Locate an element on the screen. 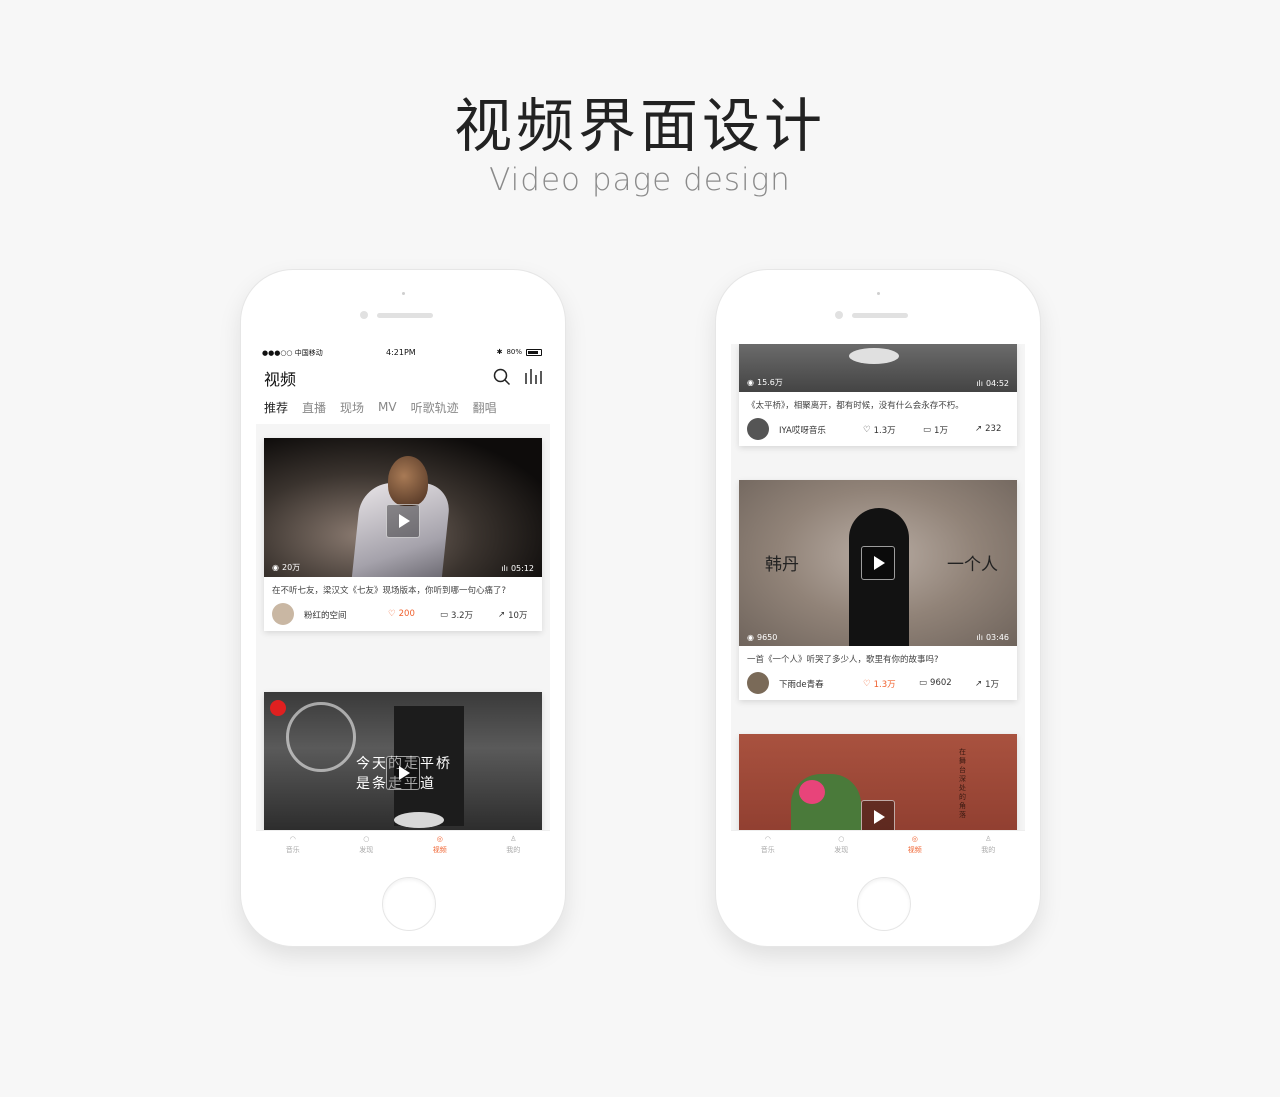 This screenshot has width=1280, height=1097. video-thumbnail: 在舞台深处的角落 is located at coordinates (878, 789).